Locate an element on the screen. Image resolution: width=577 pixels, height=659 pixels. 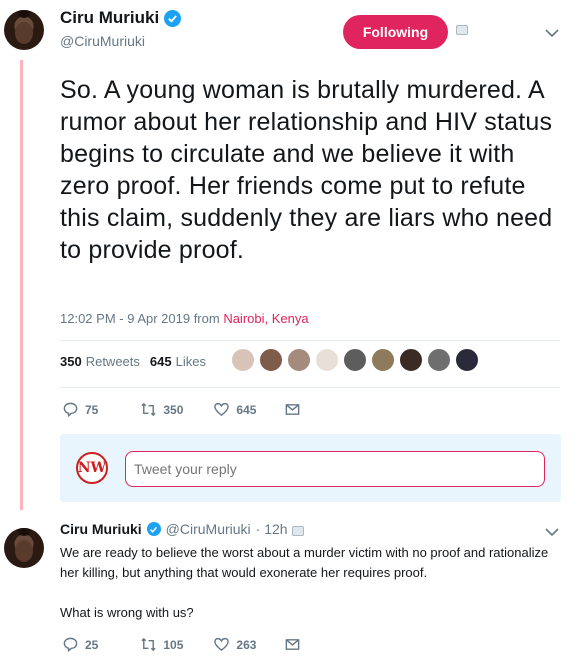
reply-paragraph: What is wrong with us? is located at coordinates (127, 612).